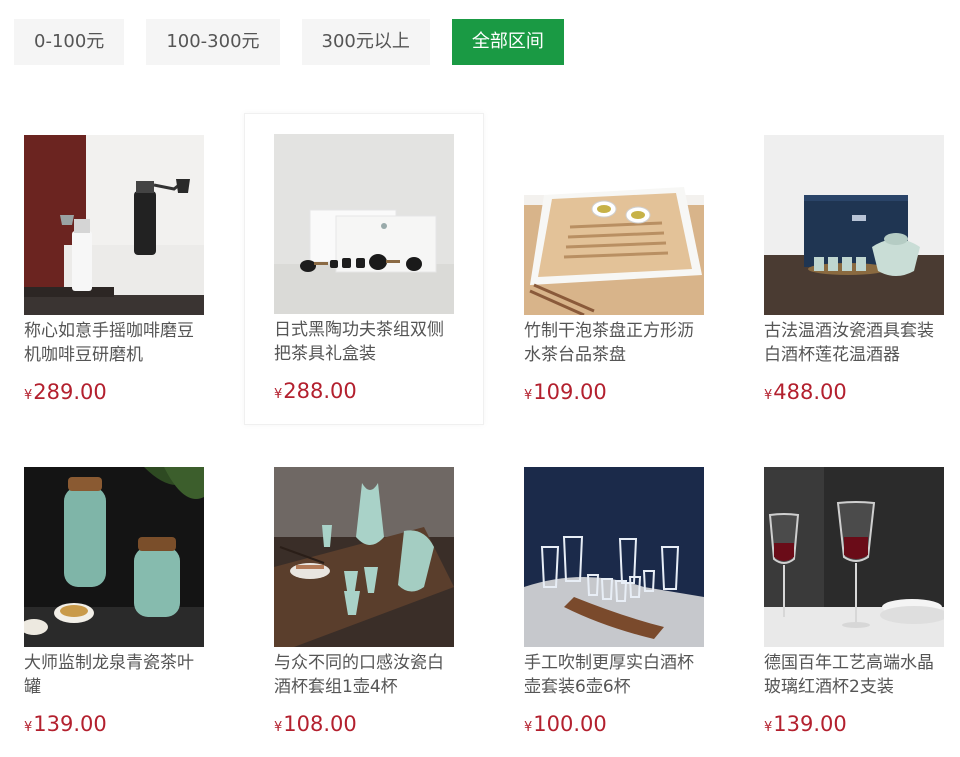 The image size is (960, 757). I want to click on bamboo-tea-tray-photo, so click(614, 225).